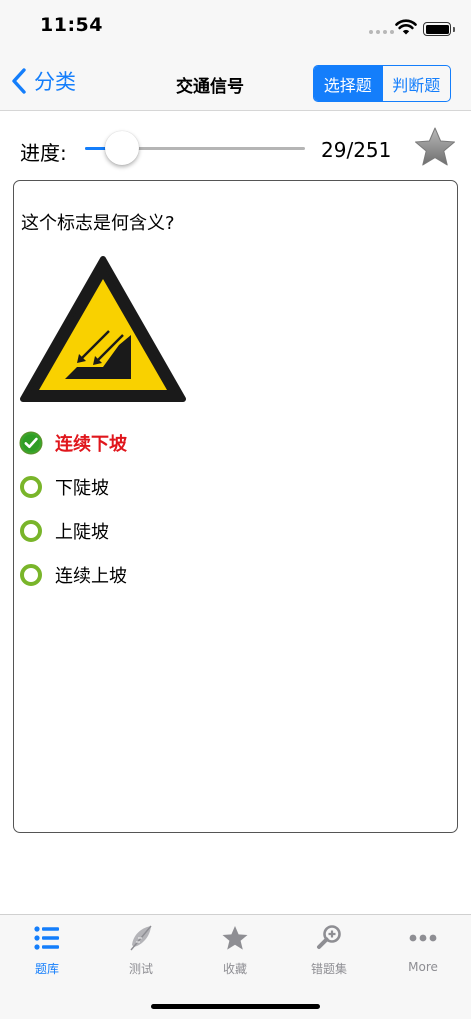 This screenshot has width=471, height=1019. Describe the element at coordinates (406, 27) in the screenshot. I see `wifi-icon` at that location.